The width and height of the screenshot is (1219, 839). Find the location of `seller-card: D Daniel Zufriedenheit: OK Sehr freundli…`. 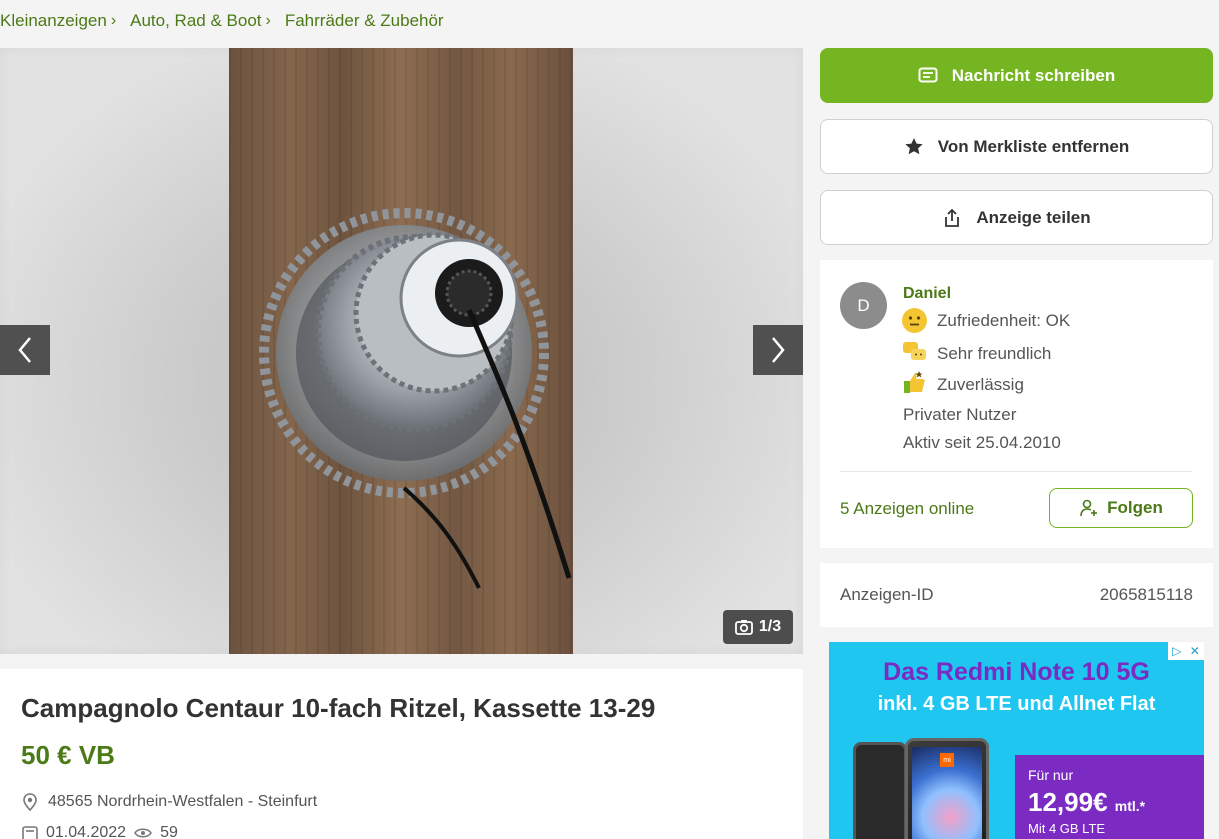

seller-card: D Daniel Zufriedenheit: OK Sehr freundli… is located at coordinates (1016, 404).